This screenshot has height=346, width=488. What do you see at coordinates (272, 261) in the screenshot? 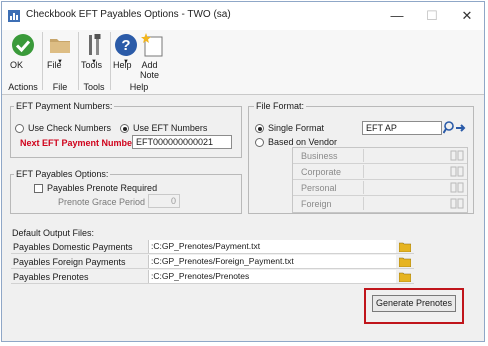
I see `output-file-path-field: :C:GP_Prenotes/Foreign_Payment.txt` at bounding box center [272, 261].